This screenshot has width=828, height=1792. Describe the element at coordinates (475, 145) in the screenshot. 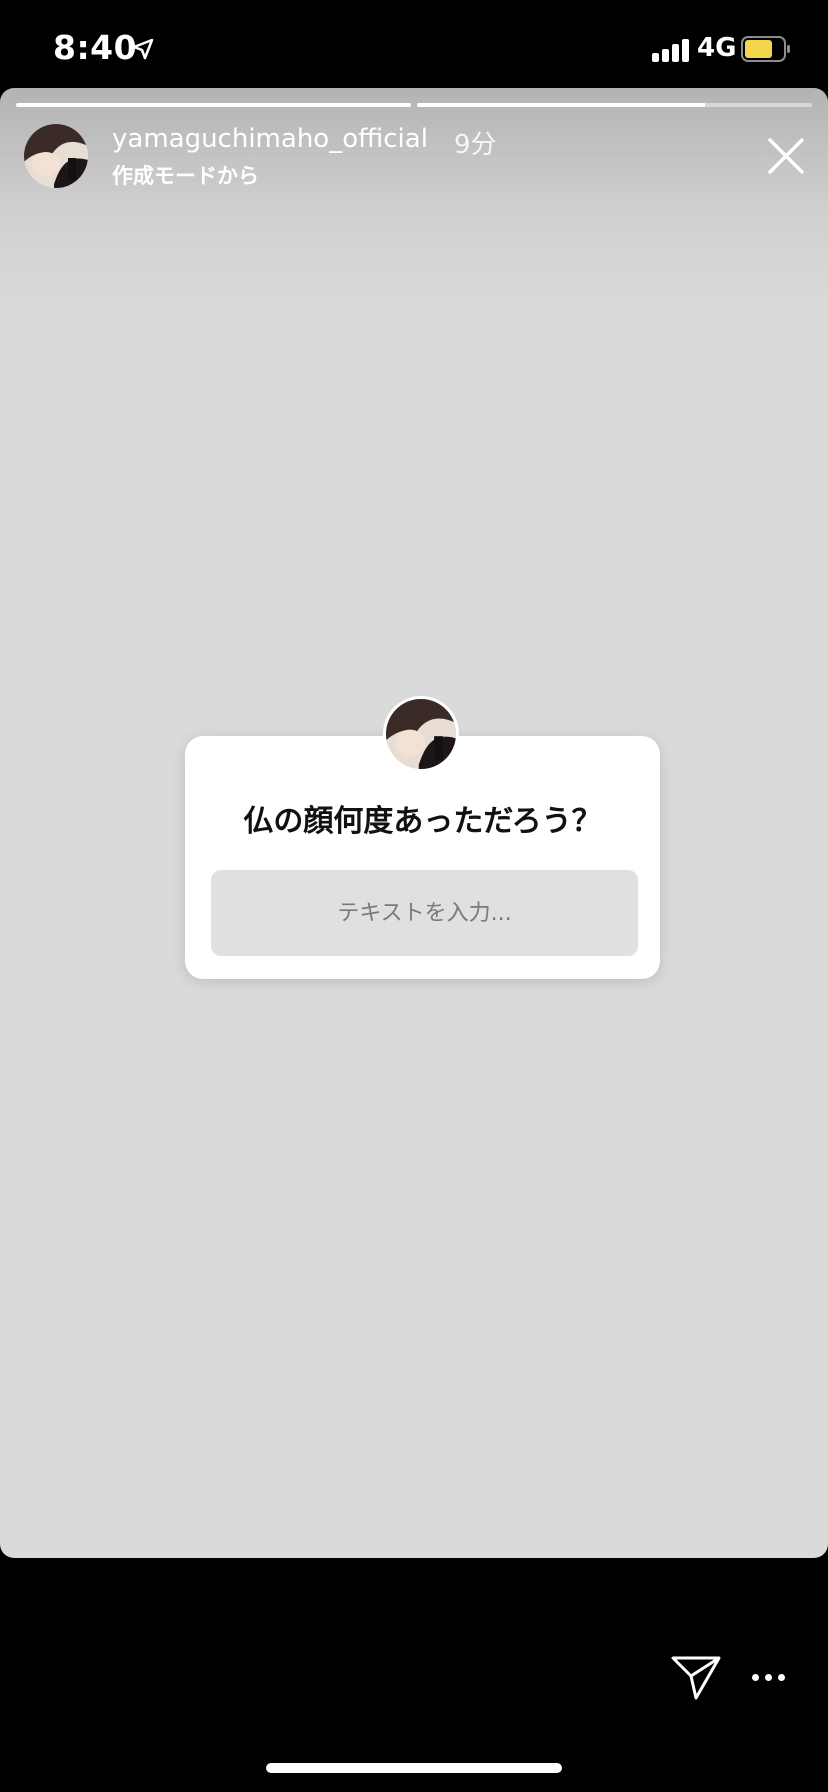

I see `story-time-ago: 9分` at that location.